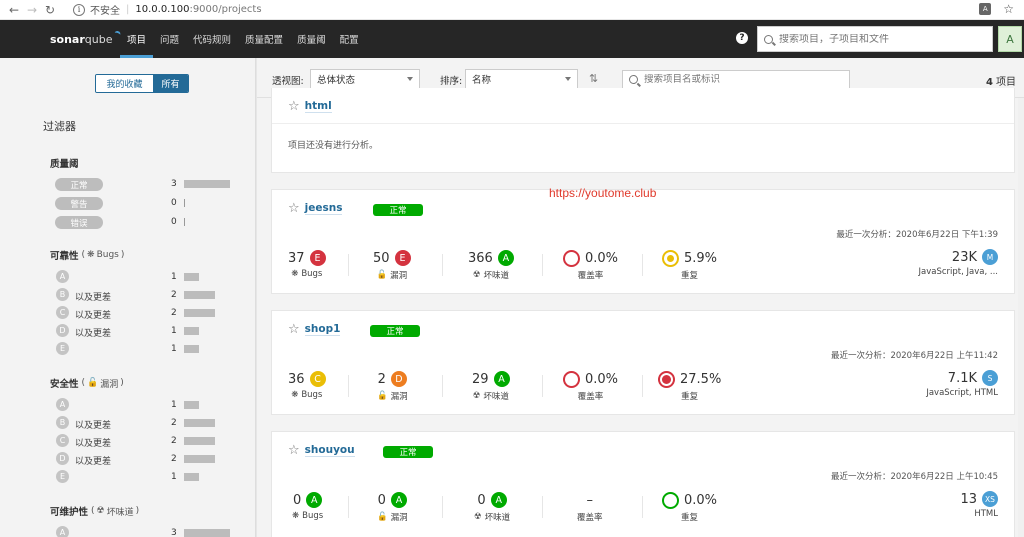 The height and width of the screenshot is (537, 1024). What do you see at coordinates (255, 297) in the screenshot?
I see `sidebar-scrollbar` at bounding box center [255, 297].